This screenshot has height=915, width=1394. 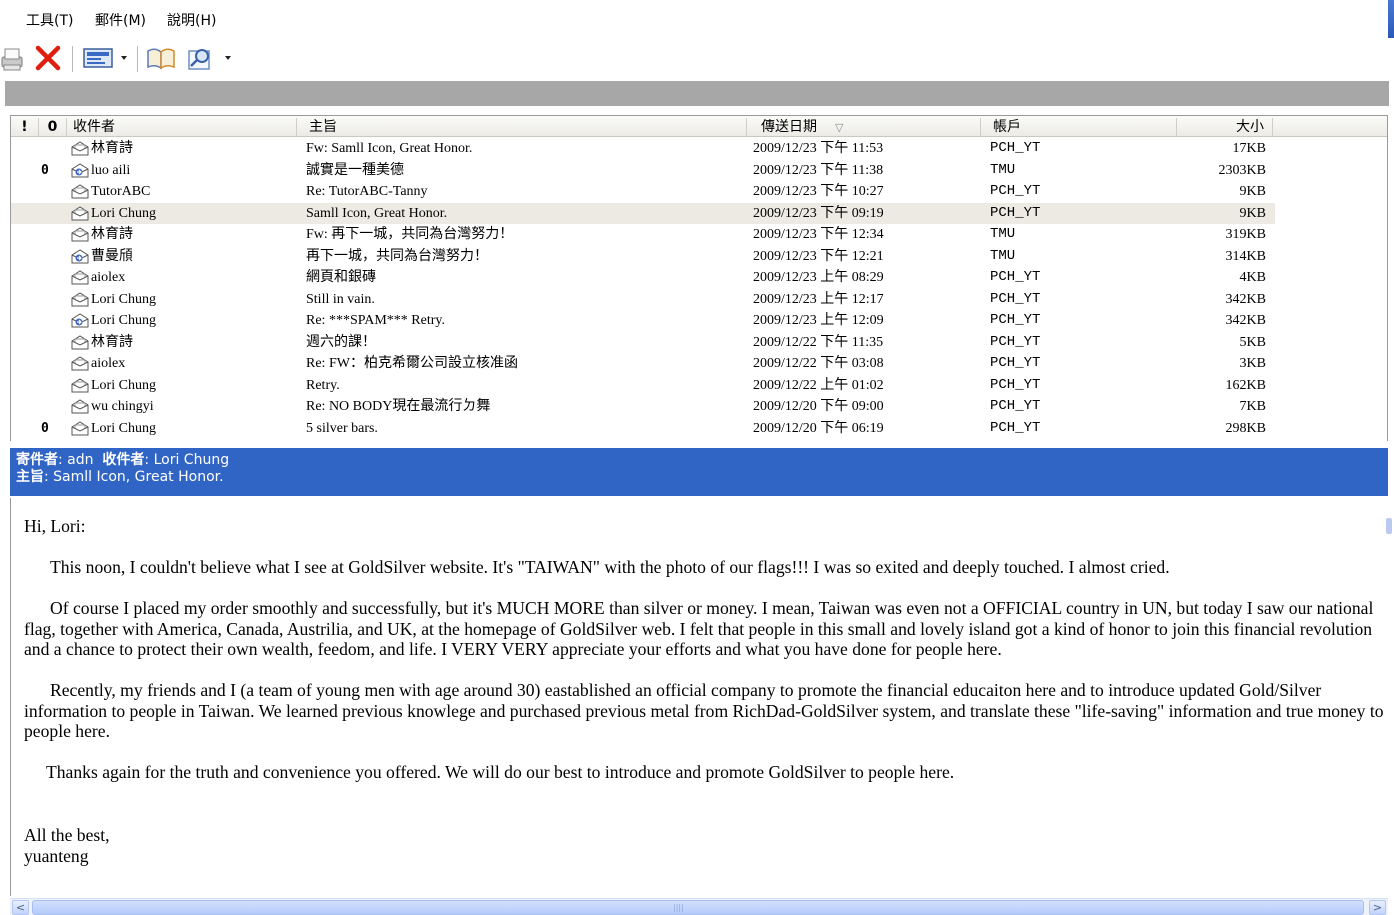 I want to click on size-cell: 314KB, so click(x=1245, y=256).